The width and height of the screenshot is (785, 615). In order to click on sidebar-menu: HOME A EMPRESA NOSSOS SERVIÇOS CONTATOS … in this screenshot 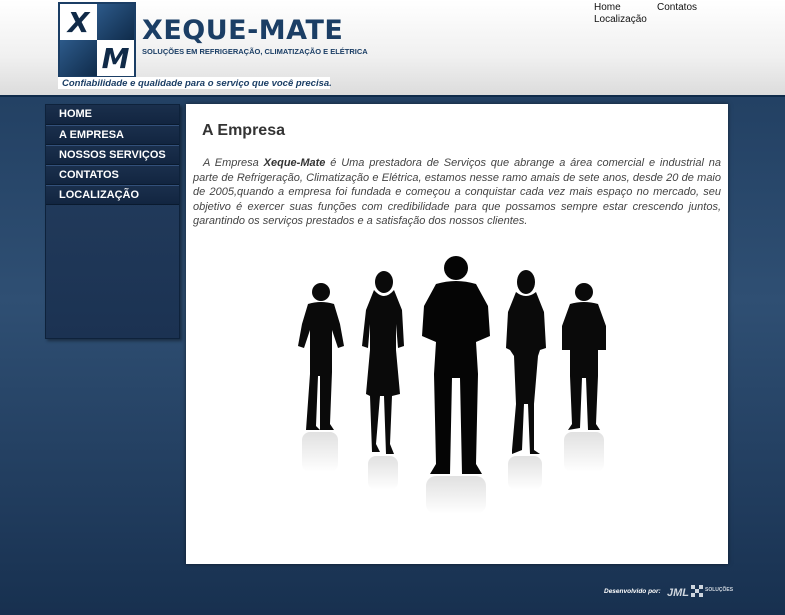, I will do `click(112, 221)`.